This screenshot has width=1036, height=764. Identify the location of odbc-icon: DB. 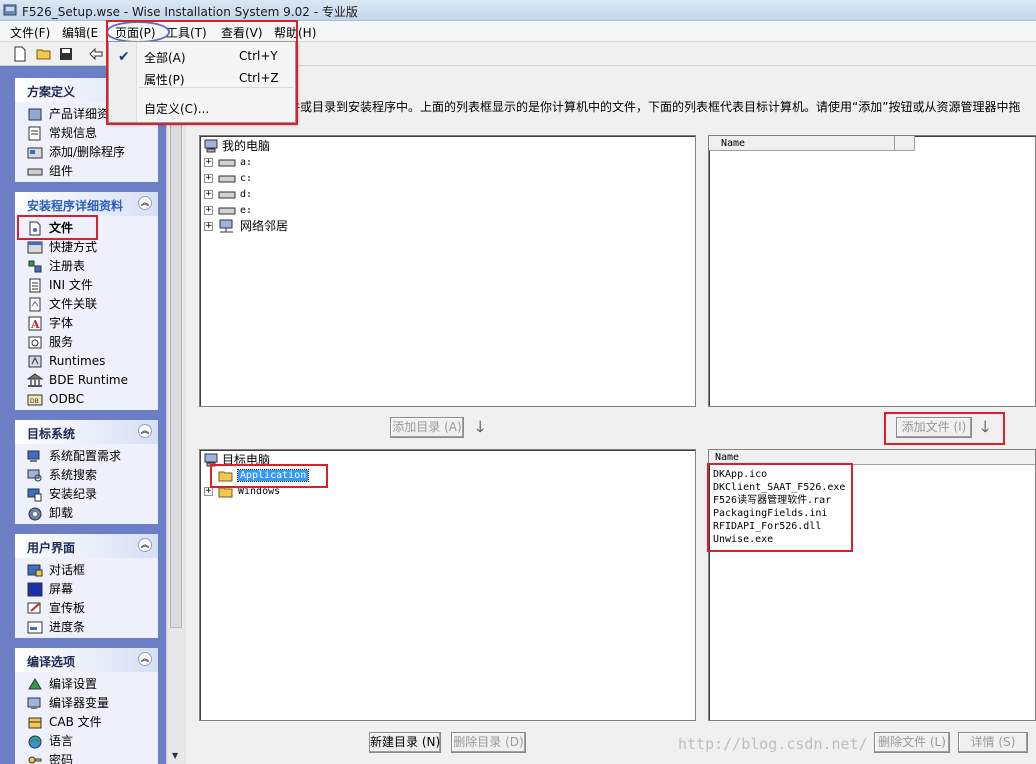
(35, 400).